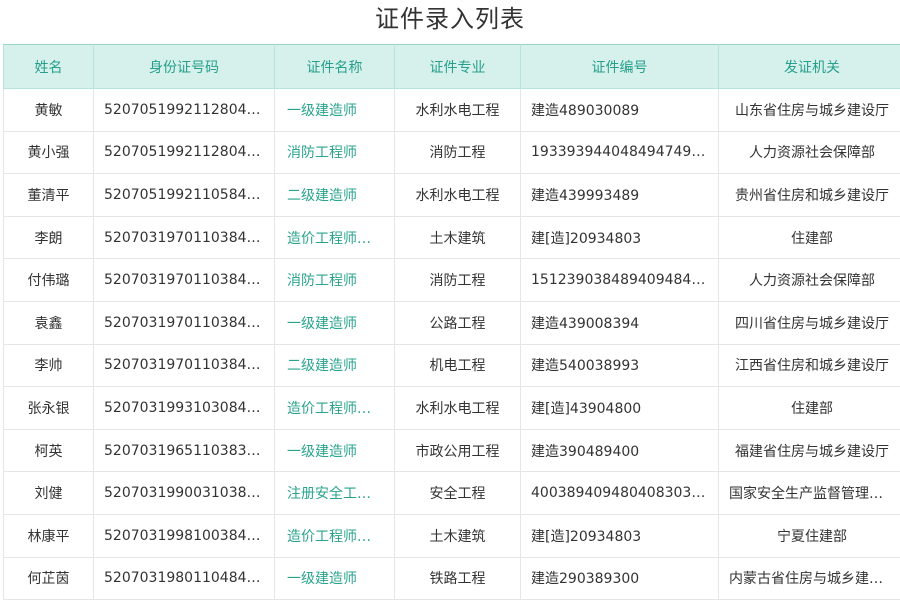  Describe the element at coordinates (48, 195) in the screenshot. I see `cell-name: 董清平` at that location.